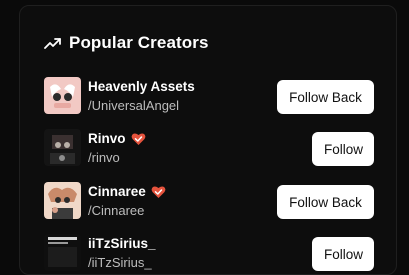 The image size is (409, 275). What do you see at coordinates (139, 42) in the screenshot?
I see `card-title: Popular Creators` at bounding box center [139, 42].